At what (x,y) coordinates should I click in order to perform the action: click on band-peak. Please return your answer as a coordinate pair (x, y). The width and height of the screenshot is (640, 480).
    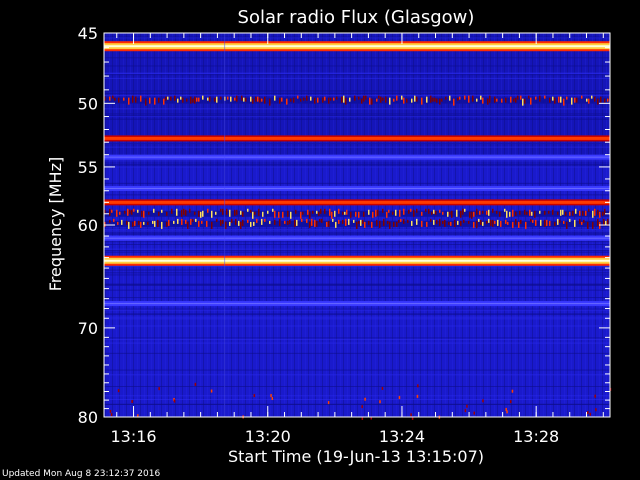
    Looking at the image, I should click on (357, 304).